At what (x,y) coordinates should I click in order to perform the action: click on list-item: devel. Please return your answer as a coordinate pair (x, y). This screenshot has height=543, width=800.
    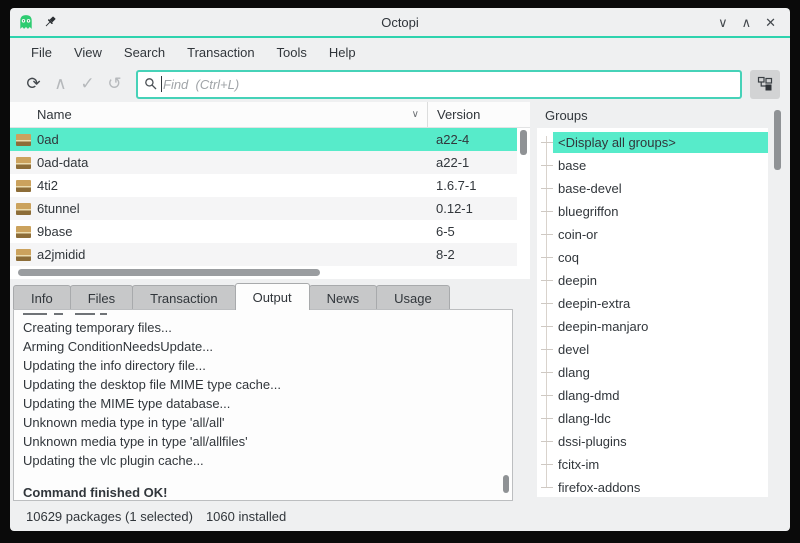
    Looking at the image, I should click on (652, 349).